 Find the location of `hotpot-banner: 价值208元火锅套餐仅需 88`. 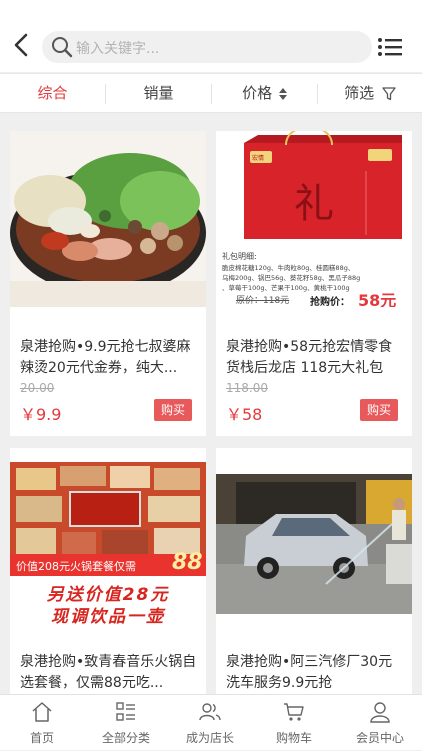

hotpot-banner: 价值208元火锅套餐仅需 88 is located at coordinates (108, 563).